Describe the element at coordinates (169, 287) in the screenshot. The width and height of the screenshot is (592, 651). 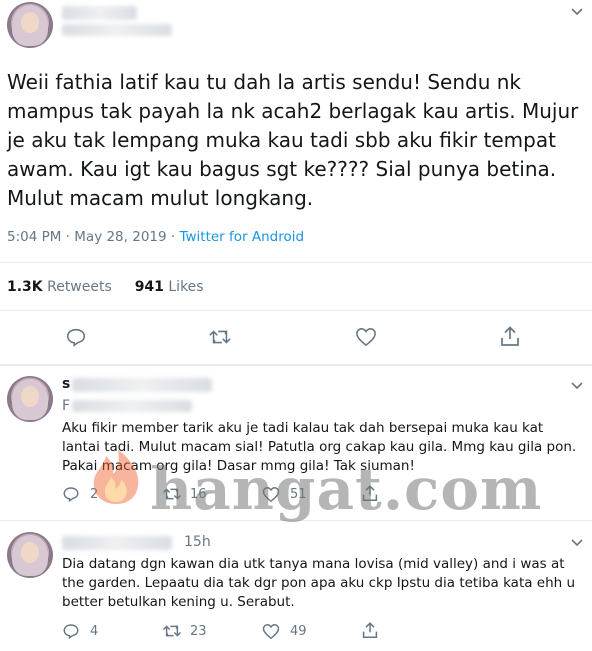
I see `likes-stat: 941 Likes` at that location.